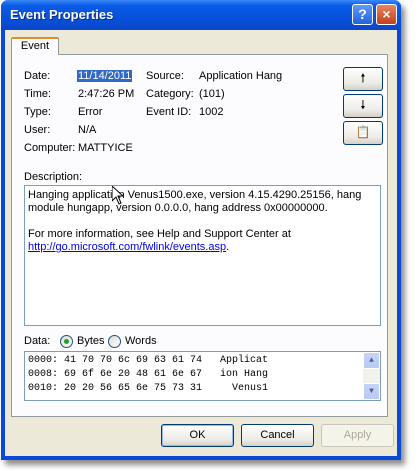  What do you see at coordinates (37, 341) in the screenshot?
I see `data-label: Data:` at bounding box center [37, 341].